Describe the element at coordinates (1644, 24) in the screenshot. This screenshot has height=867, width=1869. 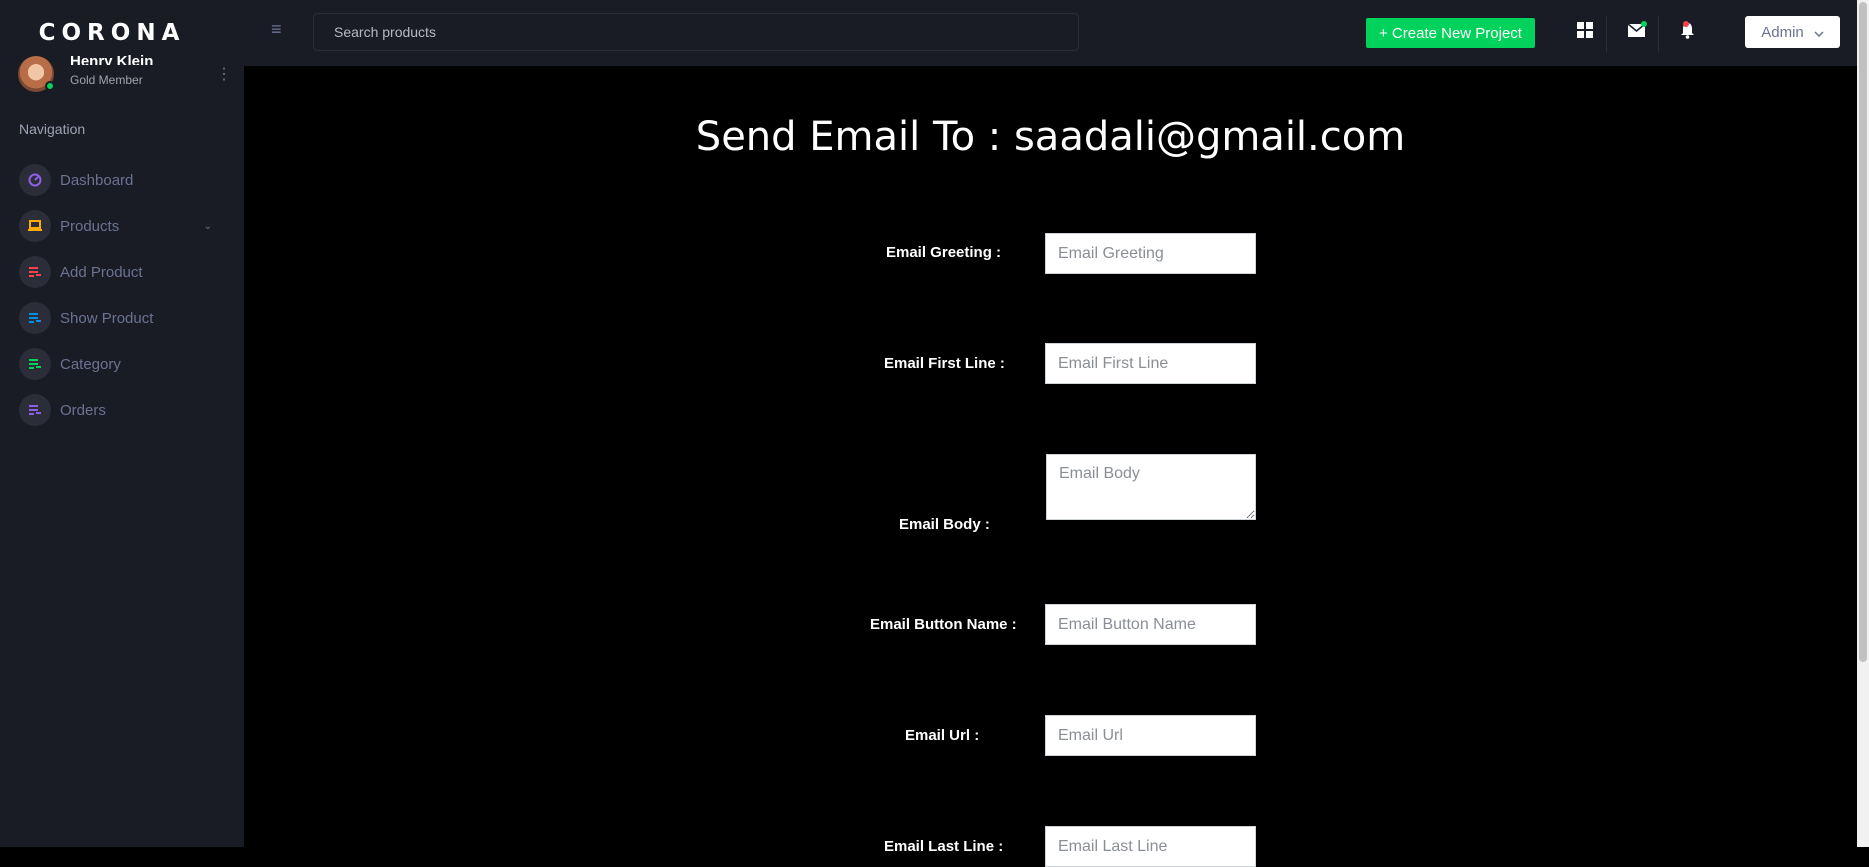
I see `mail-badge-icon` at that location.